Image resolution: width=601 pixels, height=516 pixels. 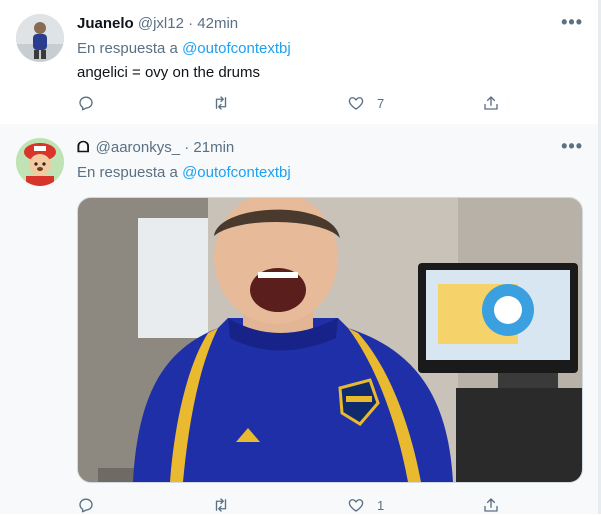 I want to click on like-button: 7, so click(x=365, y=103).